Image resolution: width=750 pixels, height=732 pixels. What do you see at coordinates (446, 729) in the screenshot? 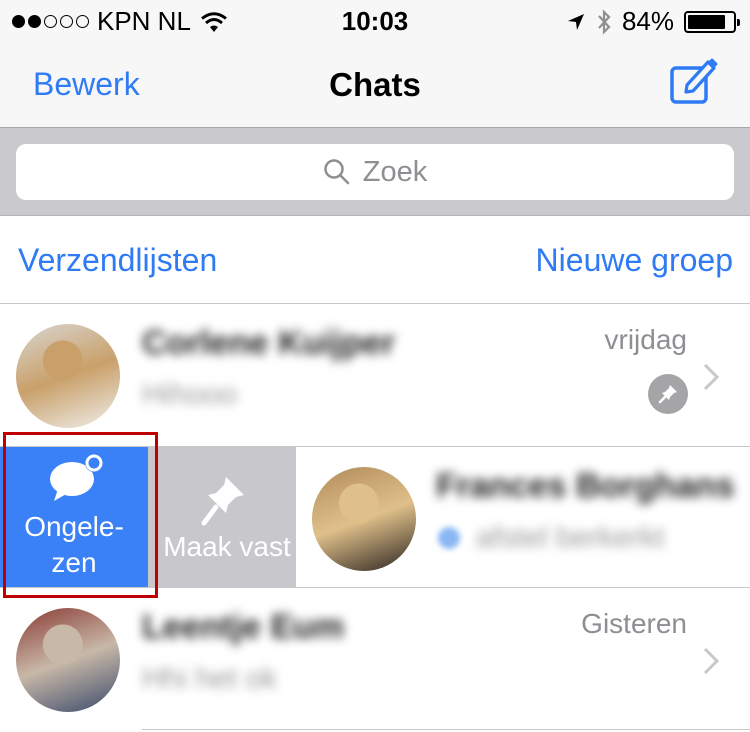
I see `row-separator` at bounding box center [446, 729].